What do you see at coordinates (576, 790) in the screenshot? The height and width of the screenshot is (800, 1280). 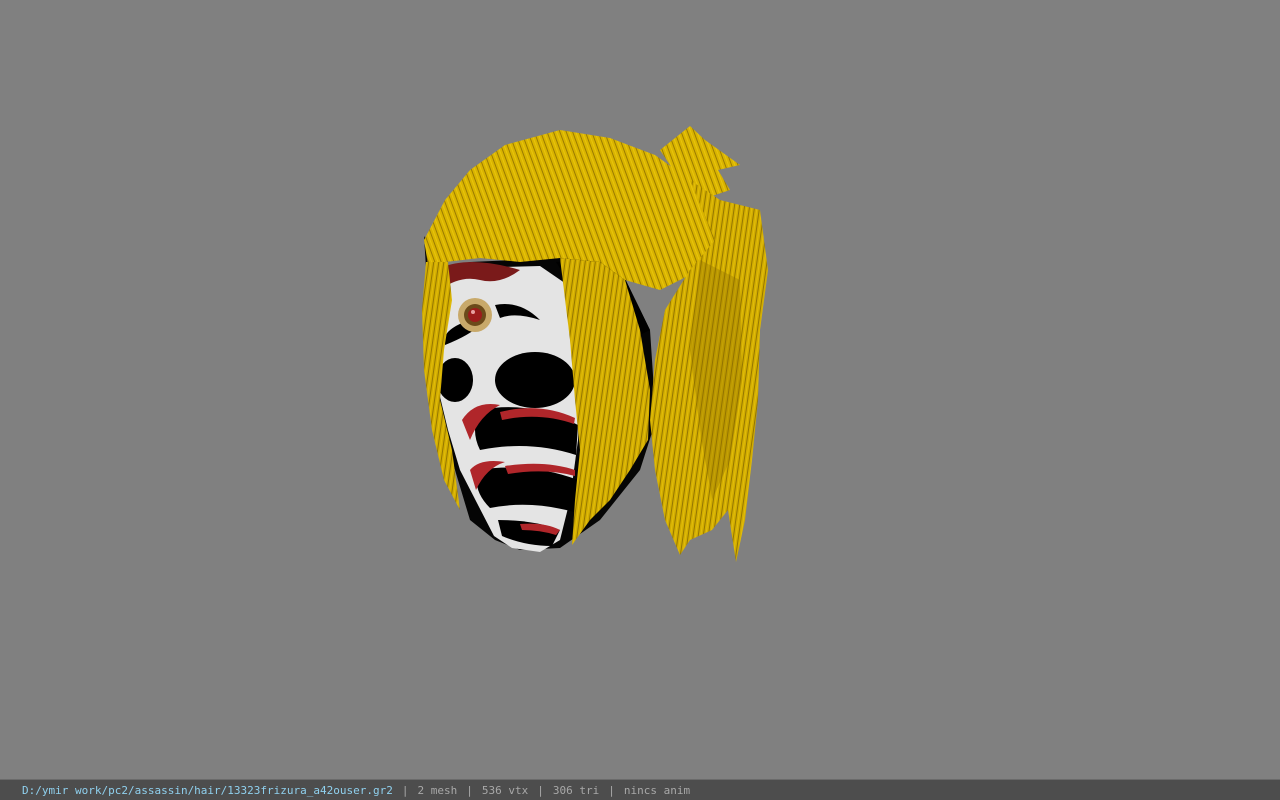 I see `triangle-count: 306 tri` at bounding box center [576, 790].